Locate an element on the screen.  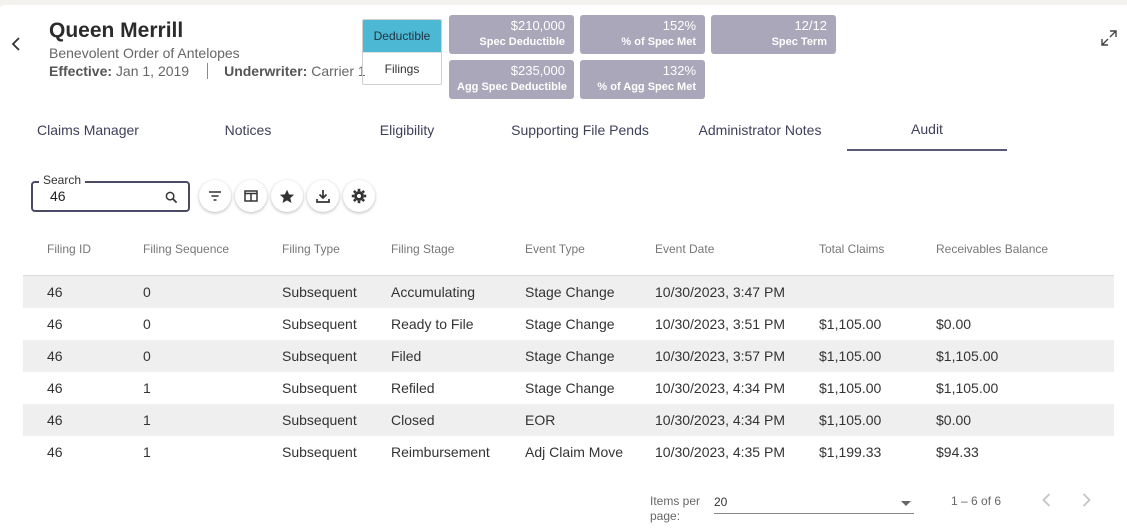
cell-receivables-balance: $94.33 is located at coordinates (957, 452).